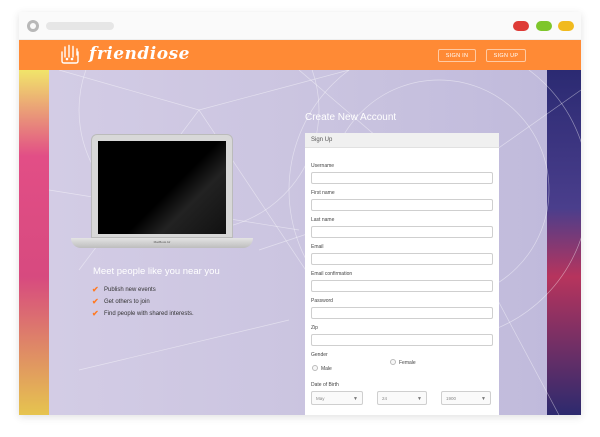 This screenshot has height=437, width=600. I want to click on email-confirmation-label: Email confirmation, so click(332, 274).